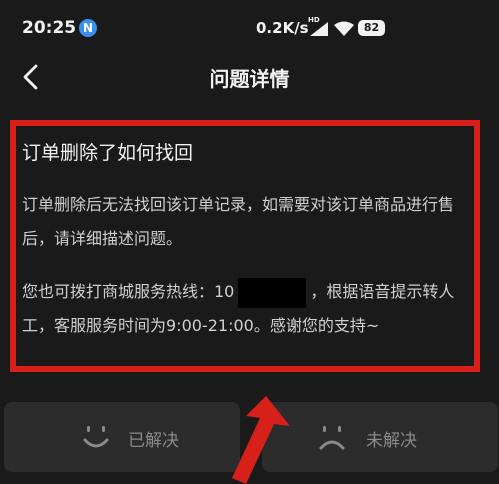 The image size is (499, 484). Describe the element at coordinates (49, 28) in the screenshot. I see `status-time: 20:25` at that location.